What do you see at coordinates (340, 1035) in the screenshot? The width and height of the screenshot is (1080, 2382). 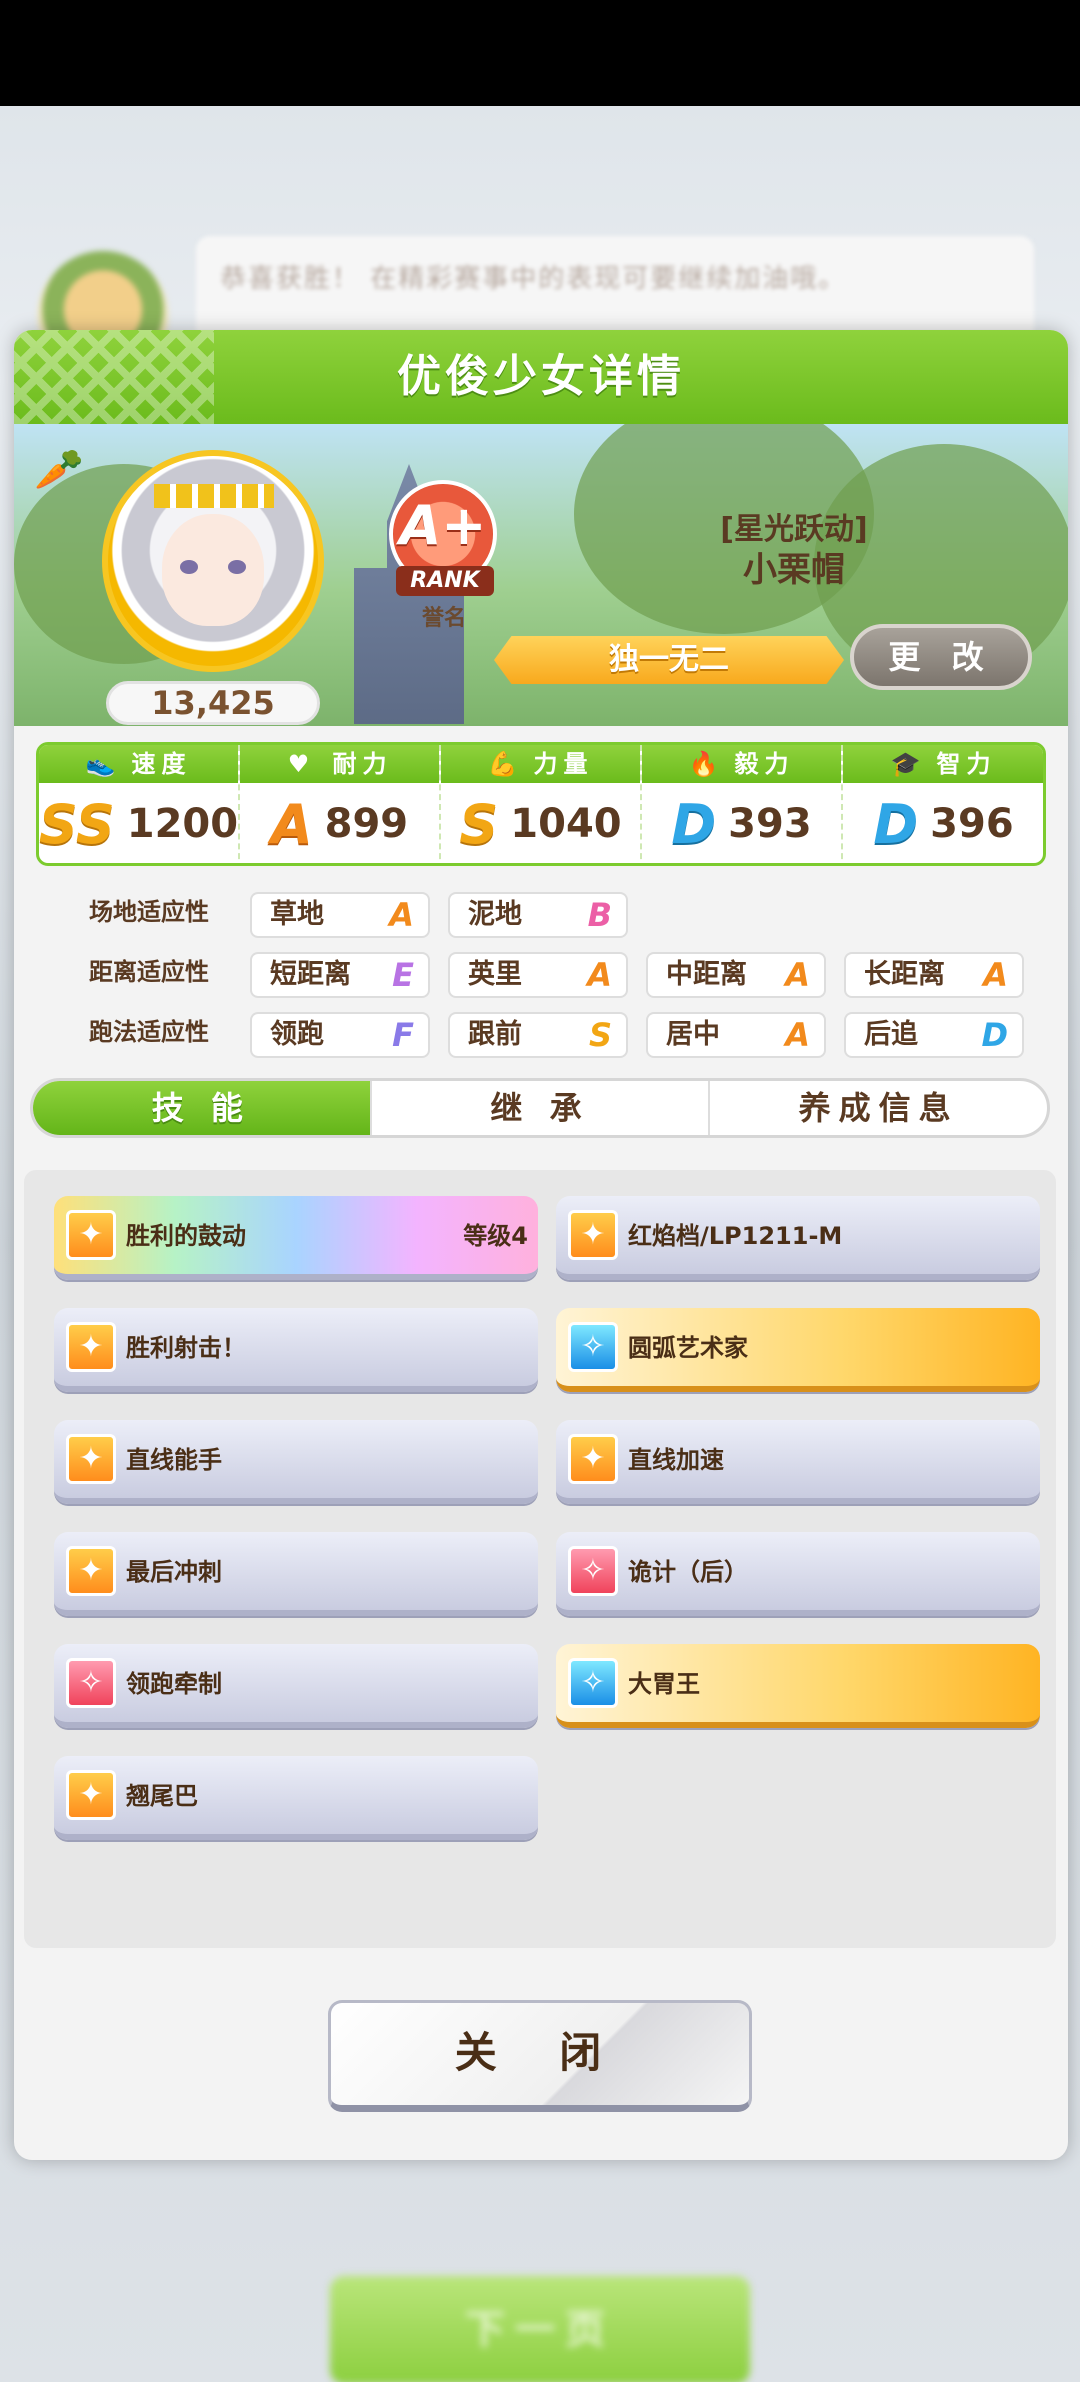 I see `aptitude-front-runner: 领跑 F` at bounding box center [340, 1035].